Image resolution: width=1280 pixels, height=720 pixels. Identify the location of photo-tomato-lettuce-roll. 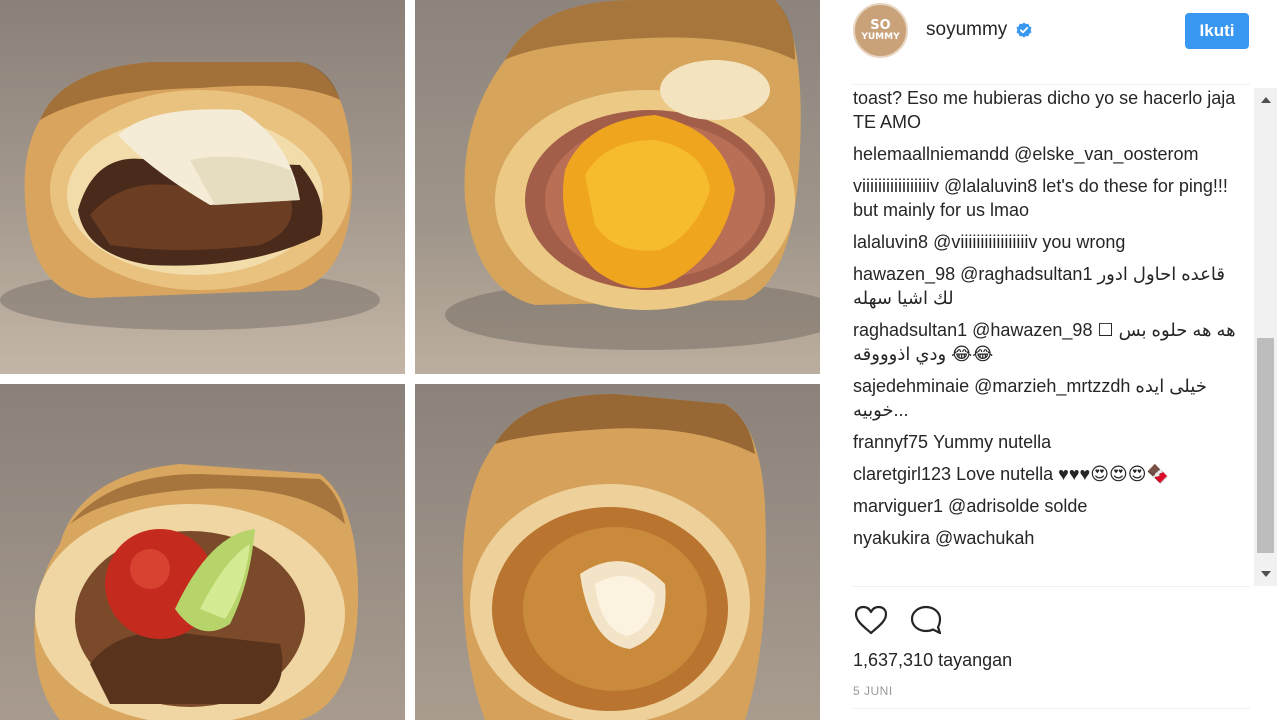
(202, 552).